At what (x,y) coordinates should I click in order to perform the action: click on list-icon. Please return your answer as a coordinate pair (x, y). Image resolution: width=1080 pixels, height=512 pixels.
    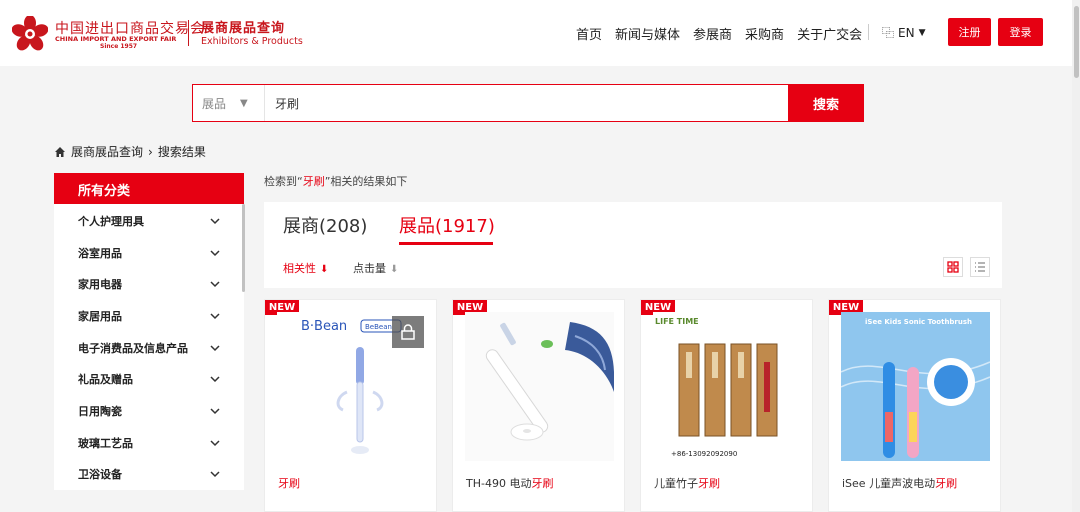
    Looking at the image, I should click on (980, 267).